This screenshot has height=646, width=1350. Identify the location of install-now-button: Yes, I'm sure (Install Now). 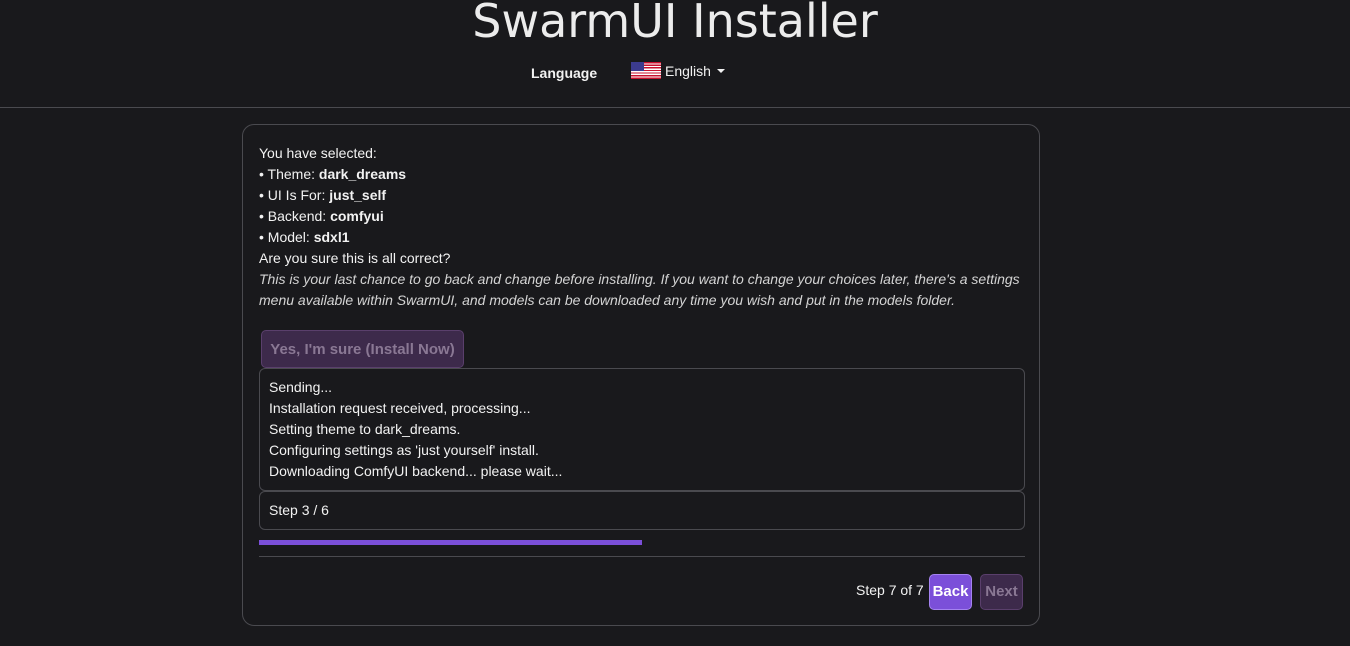
(362, 349).